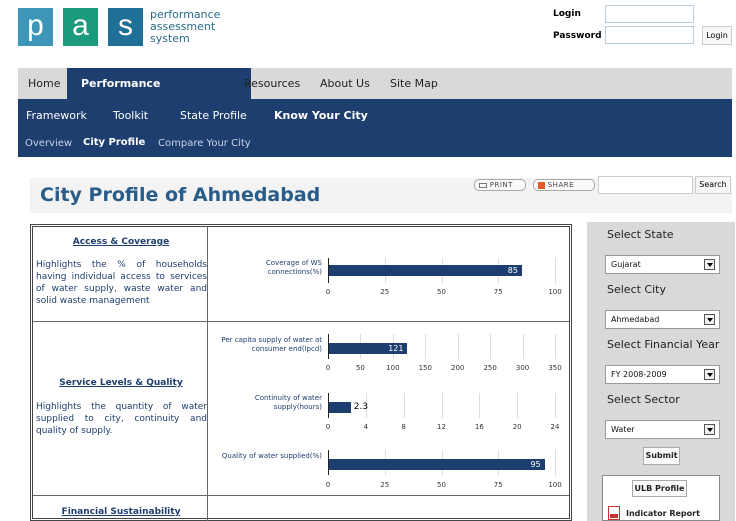 The height and width of the screenshot is (521, 736). Describe the element at coordinates (272, 83) in the screenshot. I see `nav-resources: Resources` at that location.